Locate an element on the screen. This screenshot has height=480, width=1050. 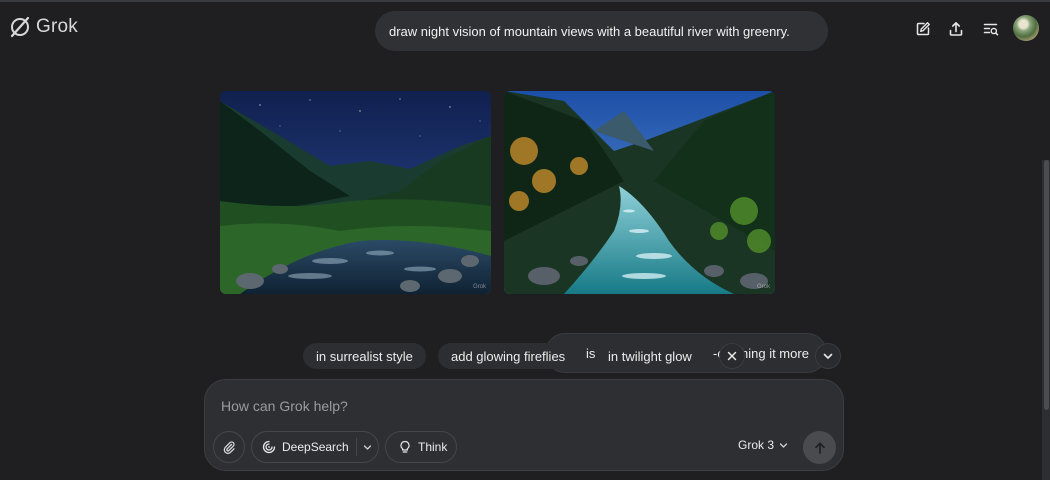
history-icon is located at coordinates (991, 29).